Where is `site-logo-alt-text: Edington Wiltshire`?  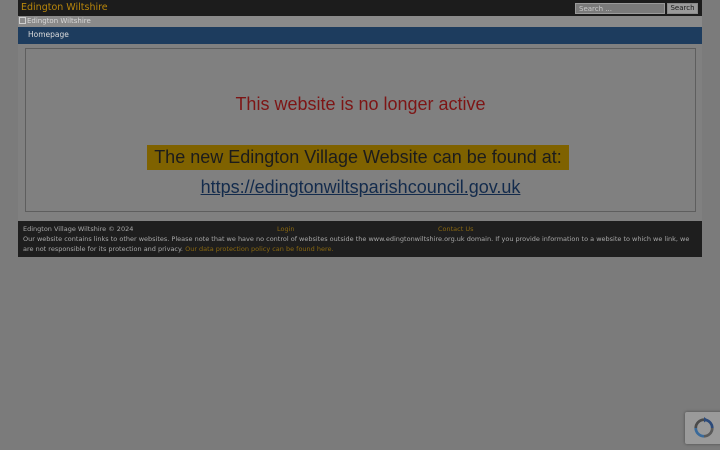 site-logo-alt-text: Edington Wiltshire is located at coordinates (59, 21).